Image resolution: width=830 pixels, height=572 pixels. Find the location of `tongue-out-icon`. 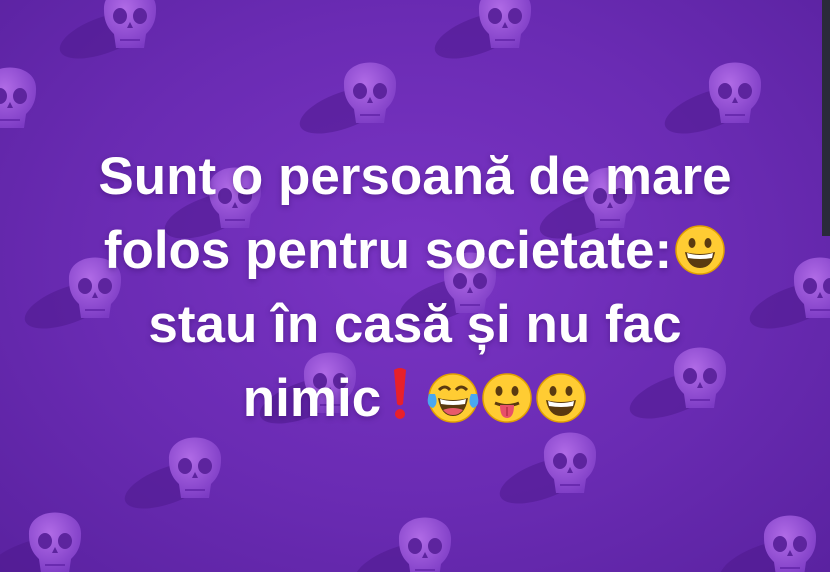

tongue-out-icon is located at coordinates (507, 398).